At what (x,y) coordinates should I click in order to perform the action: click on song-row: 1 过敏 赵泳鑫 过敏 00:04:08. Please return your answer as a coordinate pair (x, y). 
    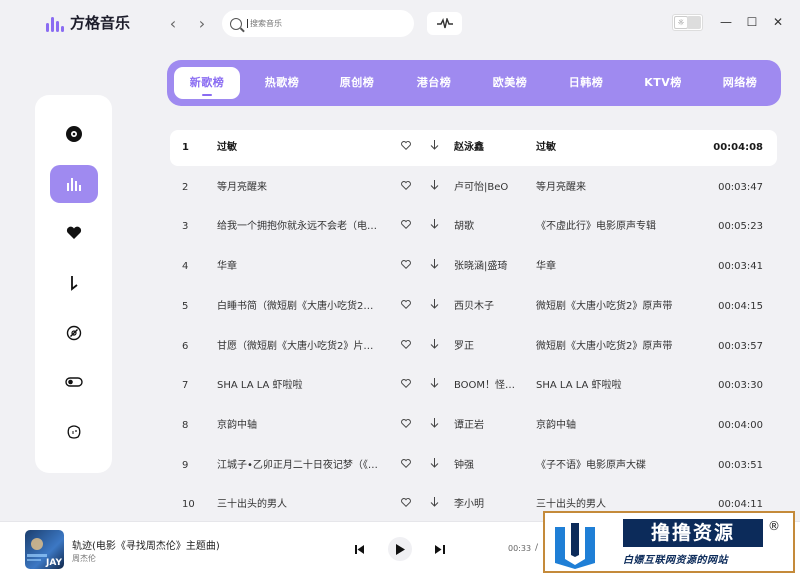
    Looking at the image, I should click on (473, 148).